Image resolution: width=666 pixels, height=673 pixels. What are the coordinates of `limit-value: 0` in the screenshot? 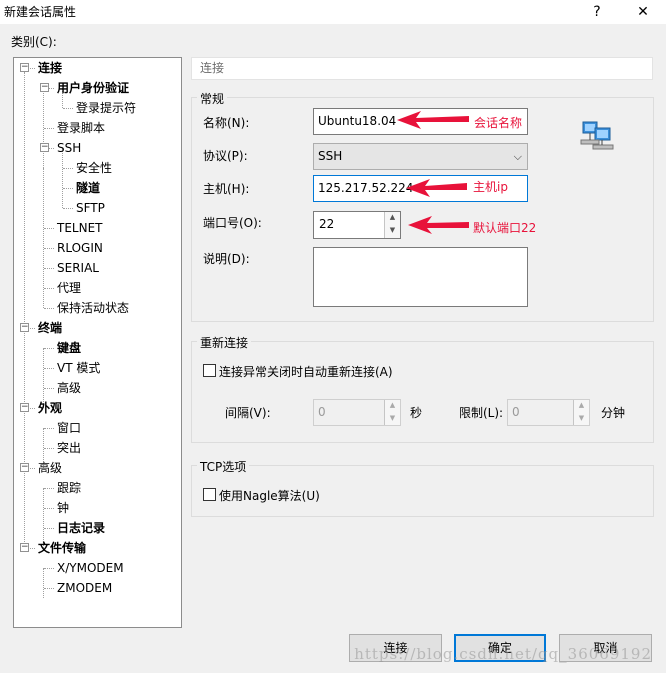 It's located at (516, 412).